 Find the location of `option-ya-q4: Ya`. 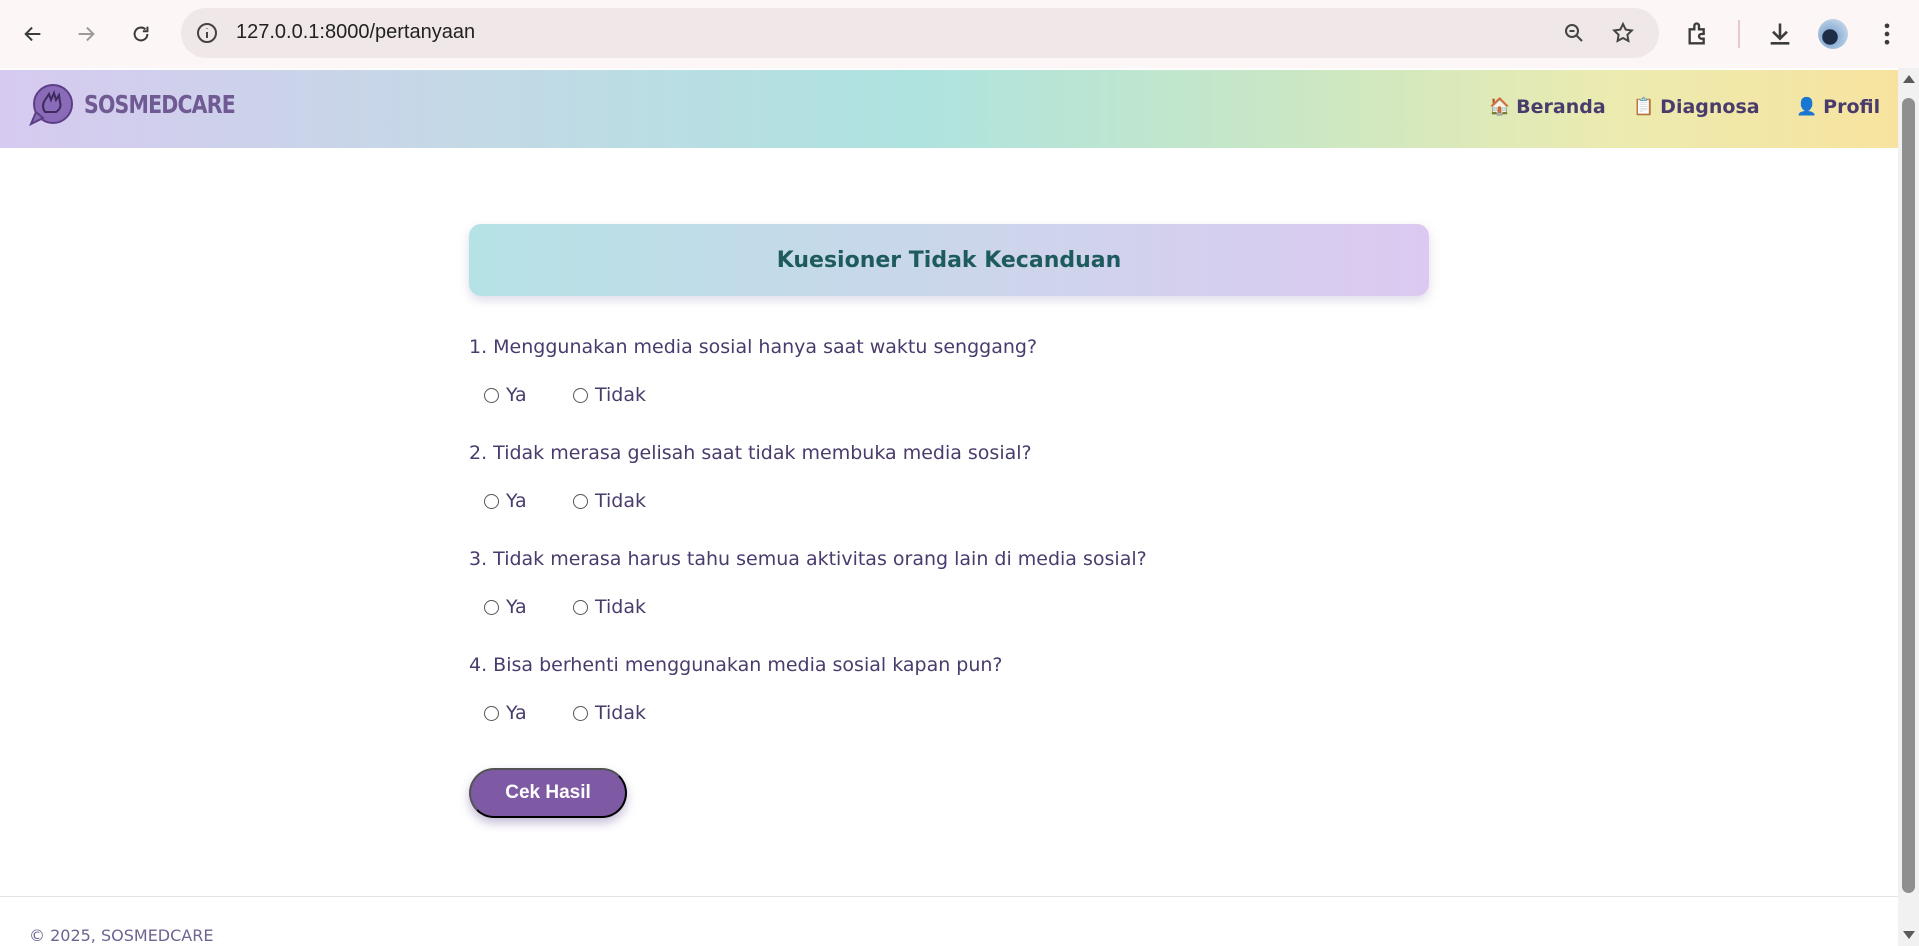

option-ya-q4: Ya is located at coordinates (505, 713).